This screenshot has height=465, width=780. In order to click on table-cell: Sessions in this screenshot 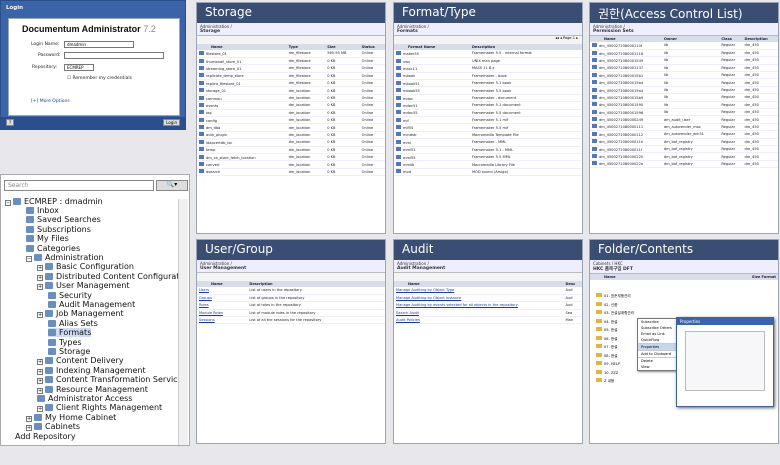, I will do `click(222, 320)`.